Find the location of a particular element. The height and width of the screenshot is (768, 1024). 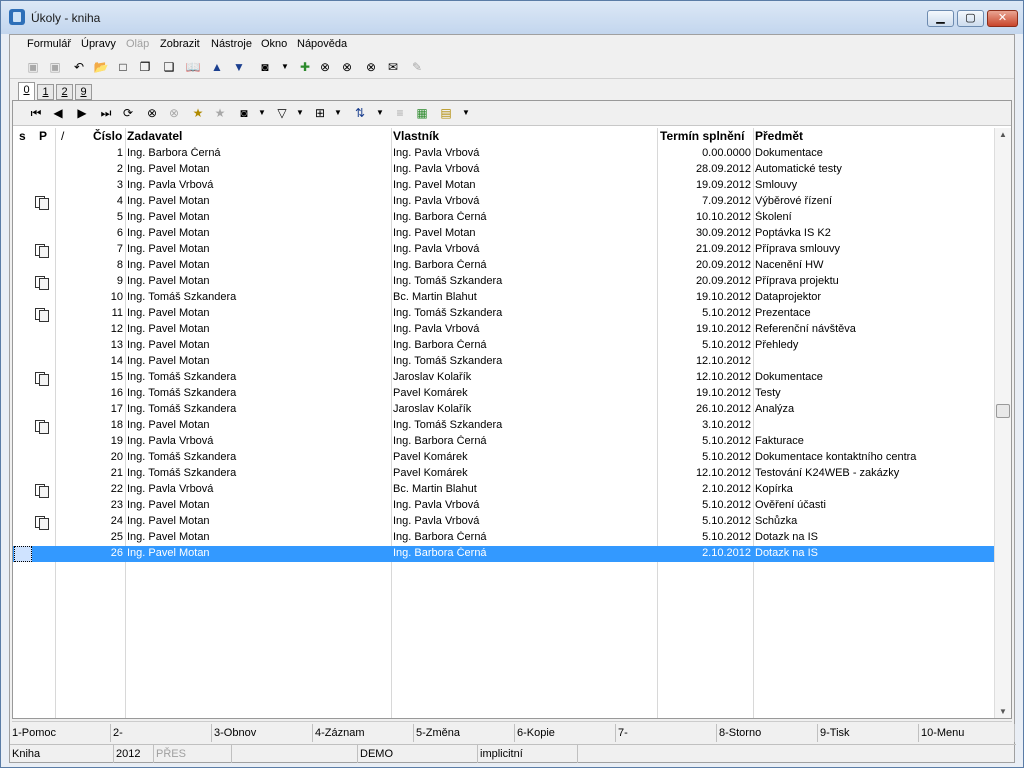

tab-1: 1 is located at coordinates (45, 92).